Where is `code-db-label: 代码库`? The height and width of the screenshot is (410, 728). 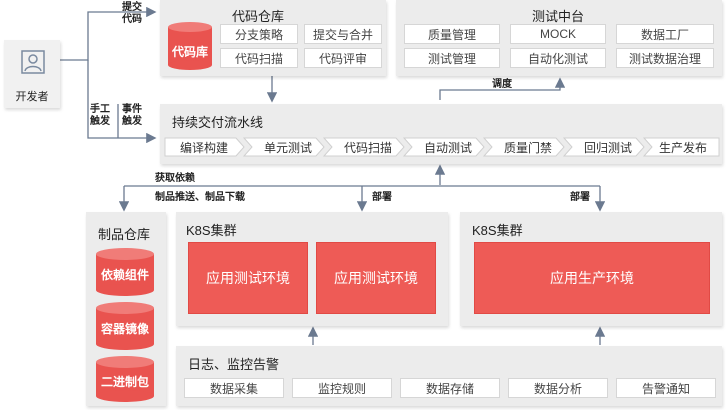
code-db-label: 代码库 is located at coordinates (189, 52).